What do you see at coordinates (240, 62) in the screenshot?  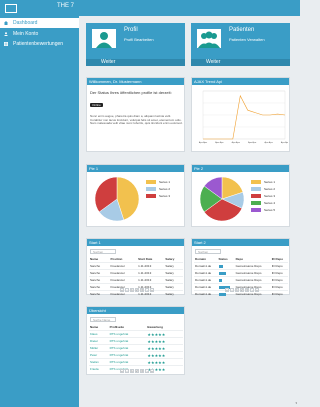 I see `patients-weiter-button: Weiter` at bounding box center [240, 62].